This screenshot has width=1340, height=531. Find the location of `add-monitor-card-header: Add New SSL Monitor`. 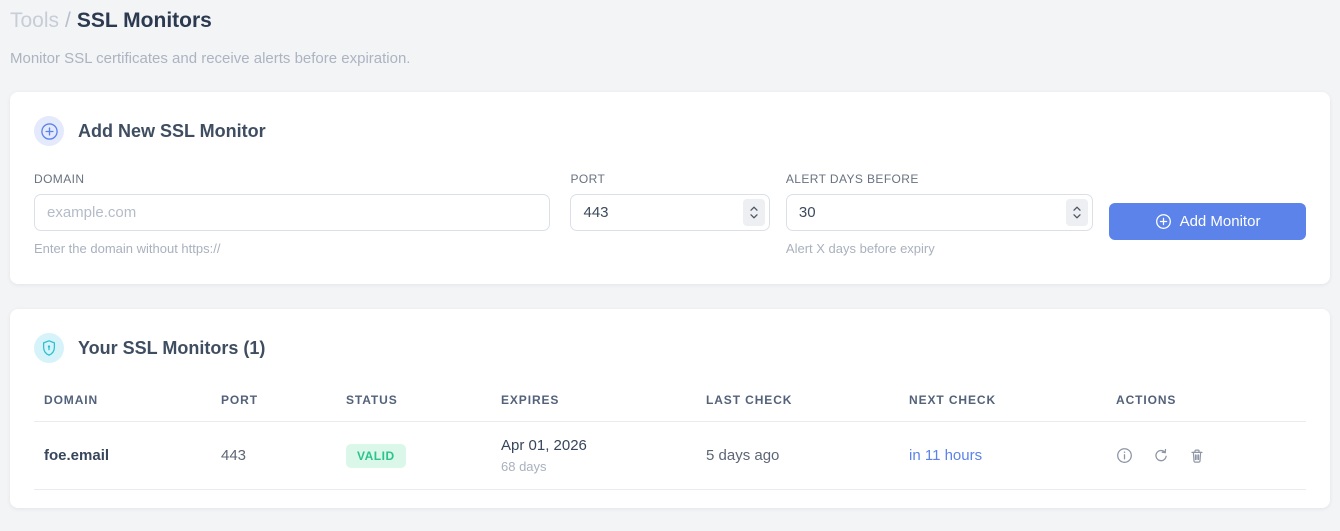

add-monitor-card-header: Add New SSL Monitor is located at coordinates (670, 131).